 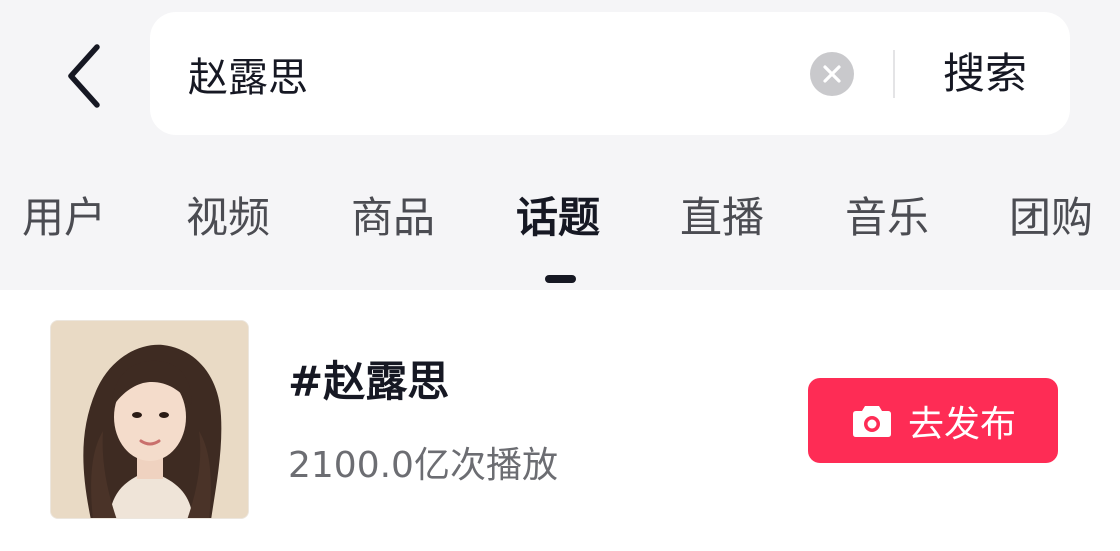 I want to click on topic-play-count: 2100.0亿次播放, so click(x=423, y=465).